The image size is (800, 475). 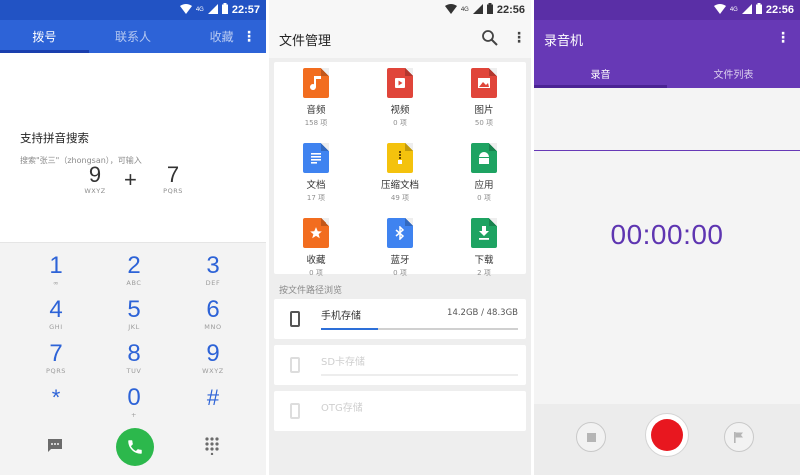 I want to click on call-button, so click(x=135, y=447).